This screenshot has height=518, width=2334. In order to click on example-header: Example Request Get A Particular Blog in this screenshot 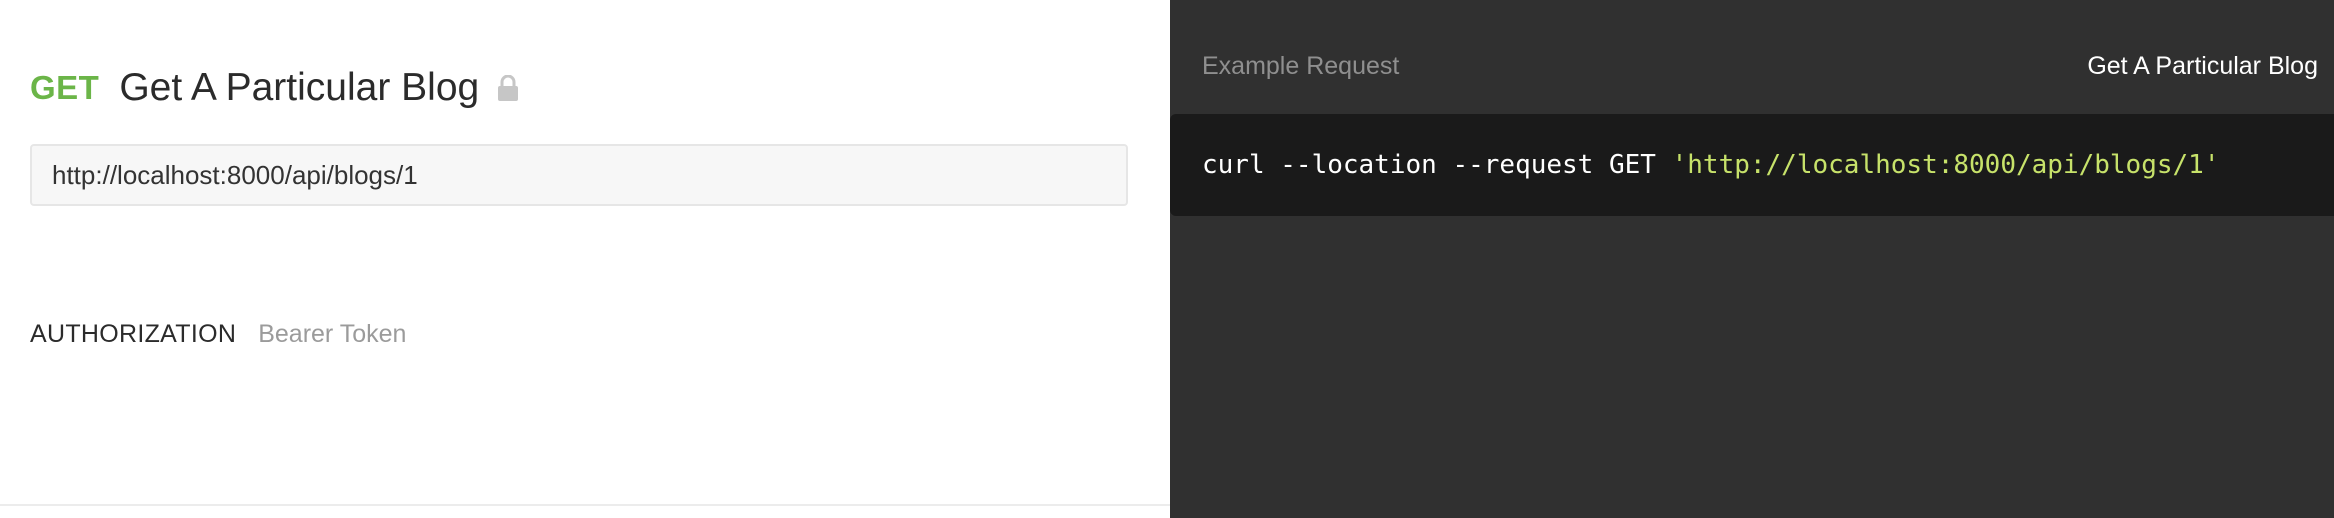, I will do `click(1760, 66)`.